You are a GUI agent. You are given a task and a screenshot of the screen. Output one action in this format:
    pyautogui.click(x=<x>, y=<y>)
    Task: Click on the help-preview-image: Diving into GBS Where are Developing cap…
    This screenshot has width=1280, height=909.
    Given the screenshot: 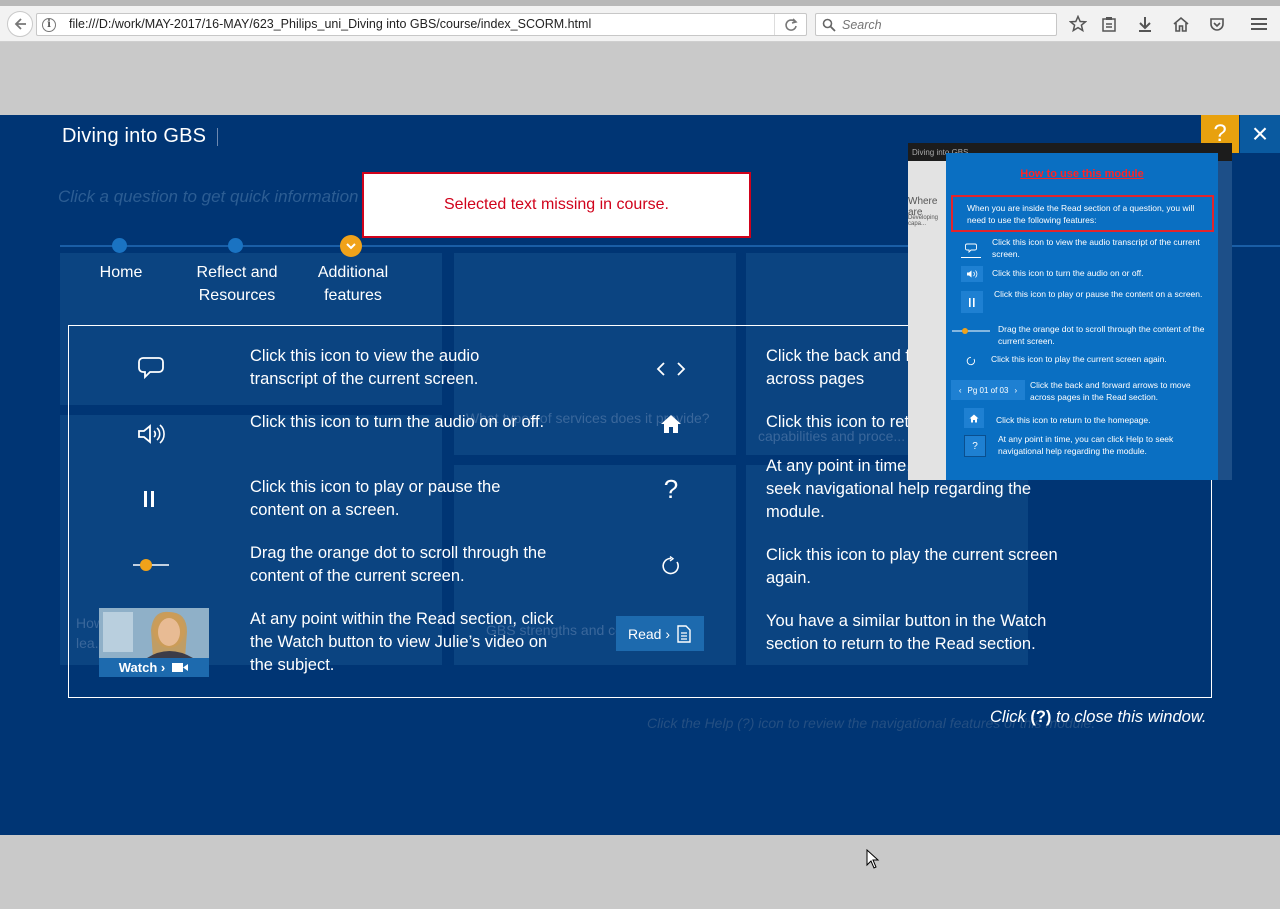 What is the action you would take?
    pyautogui.click(x=1070, y=311)
    